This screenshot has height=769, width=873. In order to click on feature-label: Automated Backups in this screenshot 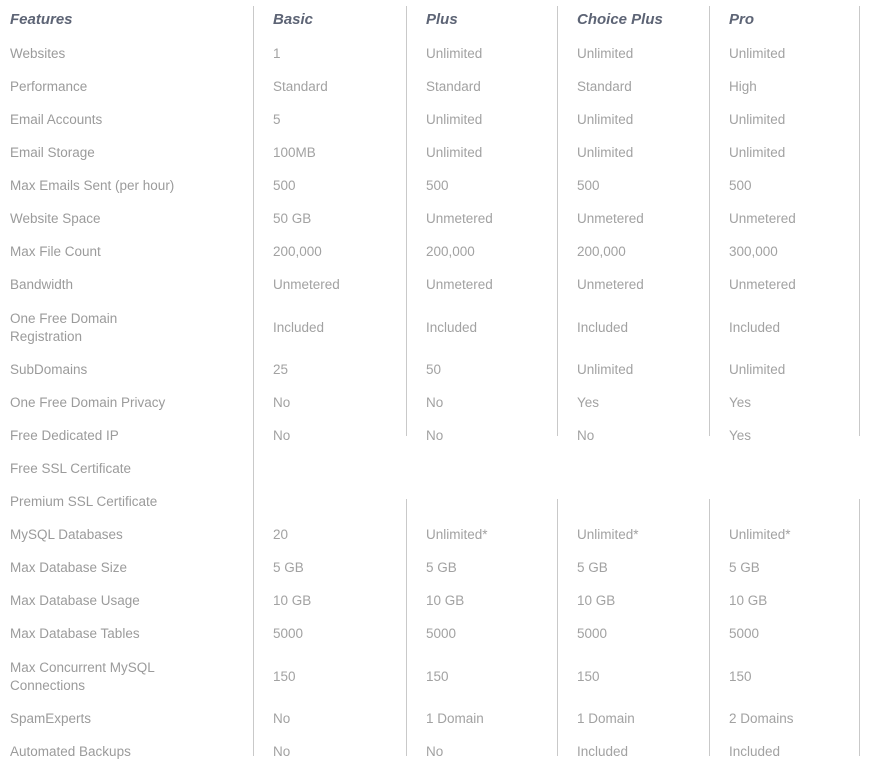, I will do `click(70, 752)`.